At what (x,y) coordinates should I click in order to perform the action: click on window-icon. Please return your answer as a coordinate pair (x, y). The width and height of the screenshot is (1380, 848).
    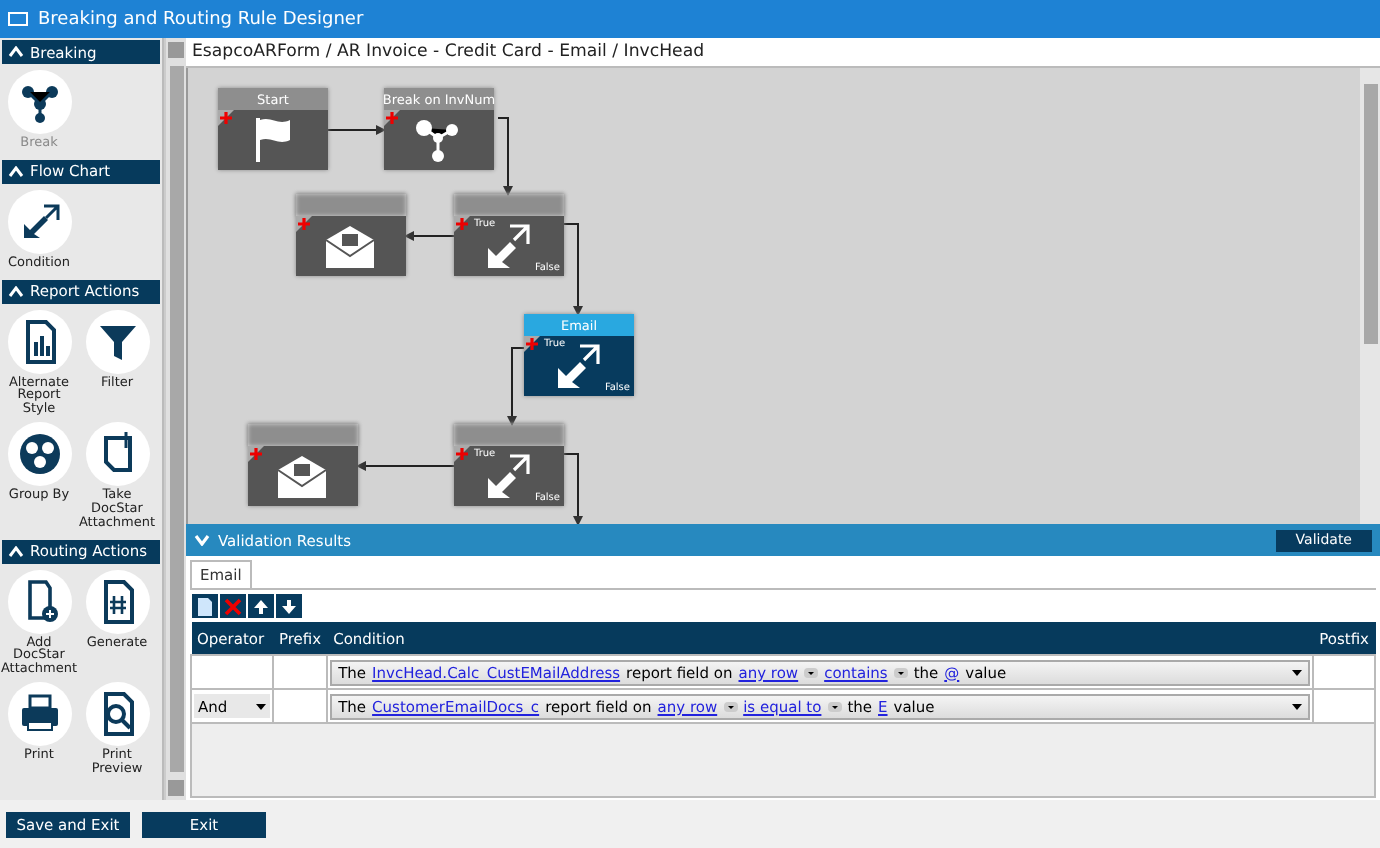
    Looking at the image, I should click on (18, 19).